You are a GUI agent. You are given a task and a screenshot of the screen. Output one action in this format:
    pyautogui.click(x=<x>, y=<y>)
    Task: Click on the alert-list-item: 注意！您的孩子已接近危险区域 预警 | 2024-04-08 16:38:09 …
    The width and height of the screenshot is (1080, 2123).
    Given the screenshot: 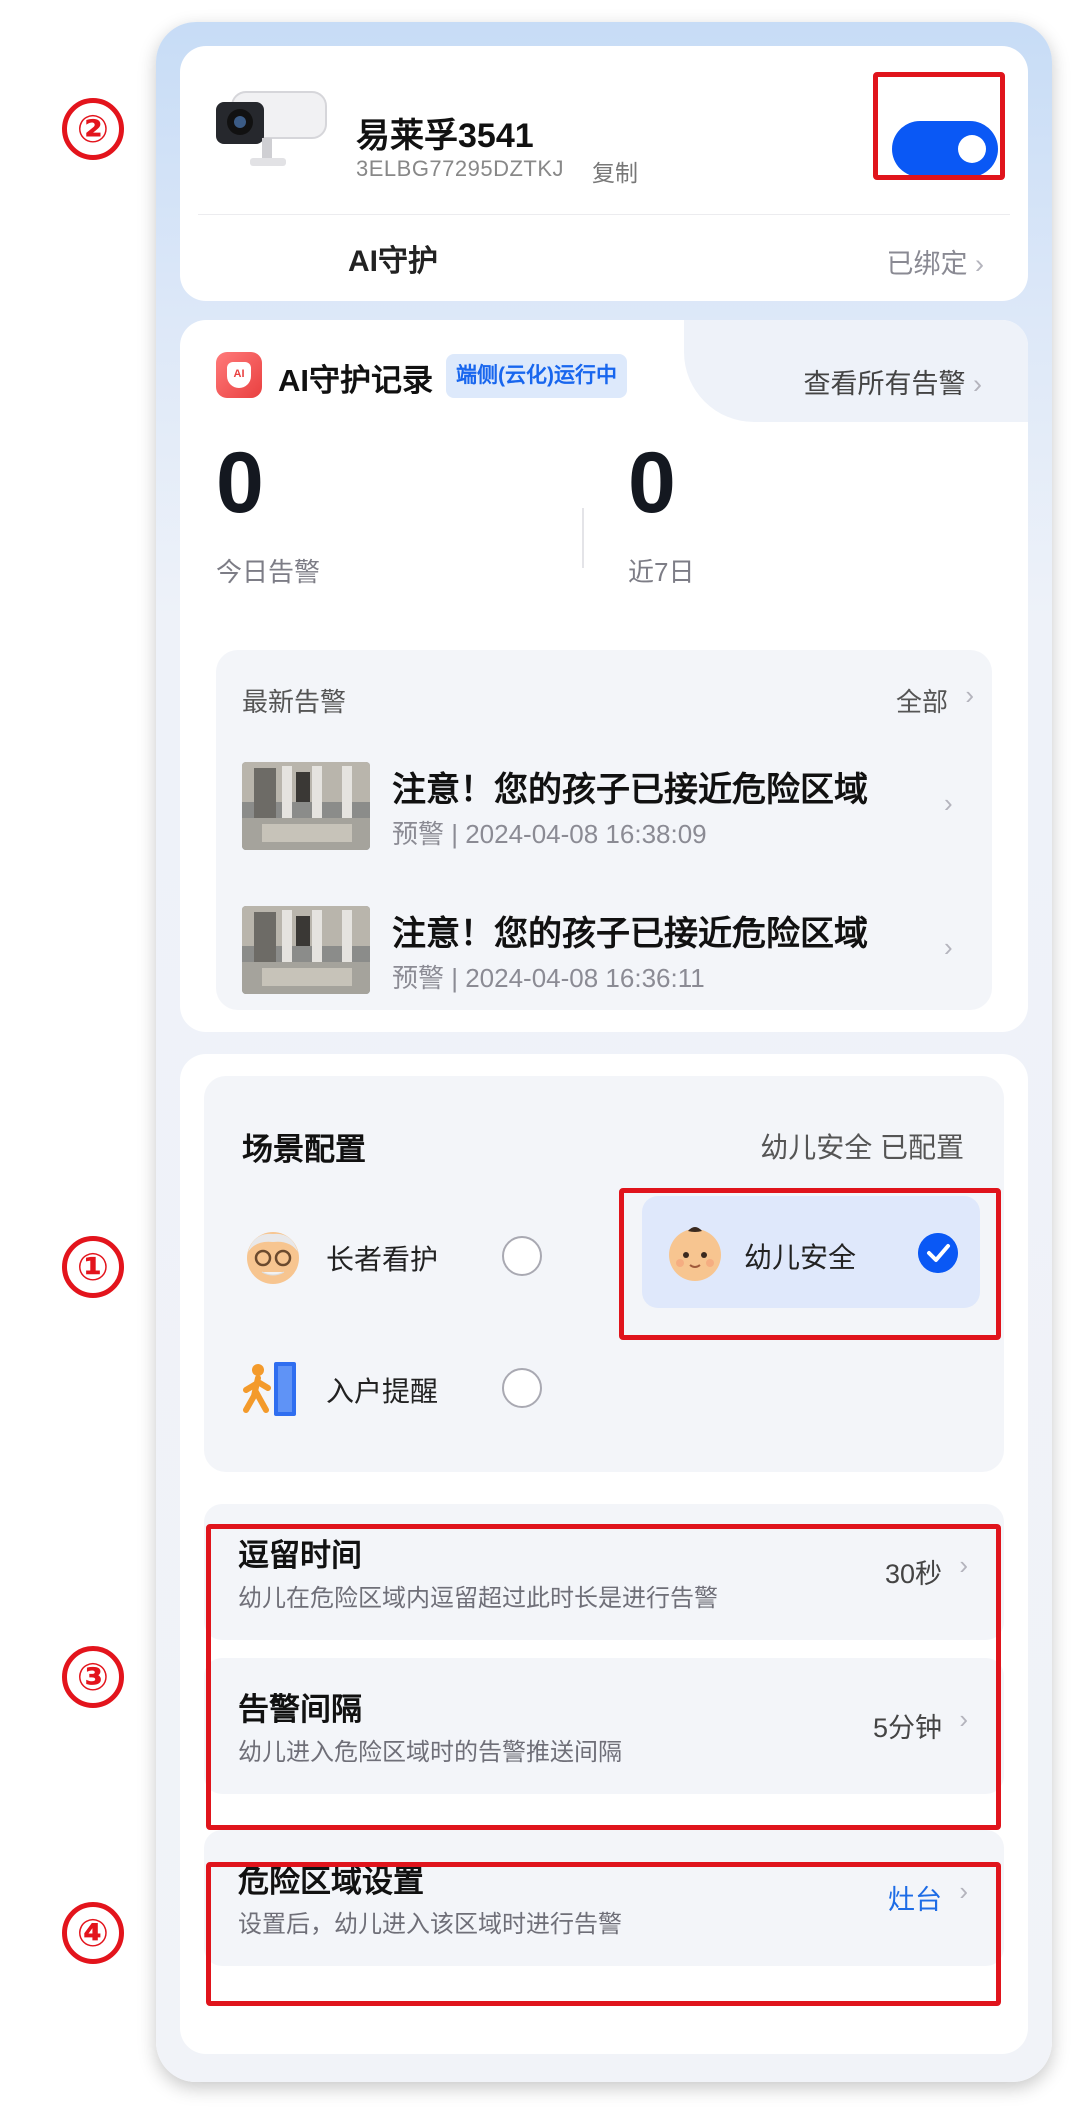 What is the action you would take?
    pyautogui.click(x=607, y=808)
    